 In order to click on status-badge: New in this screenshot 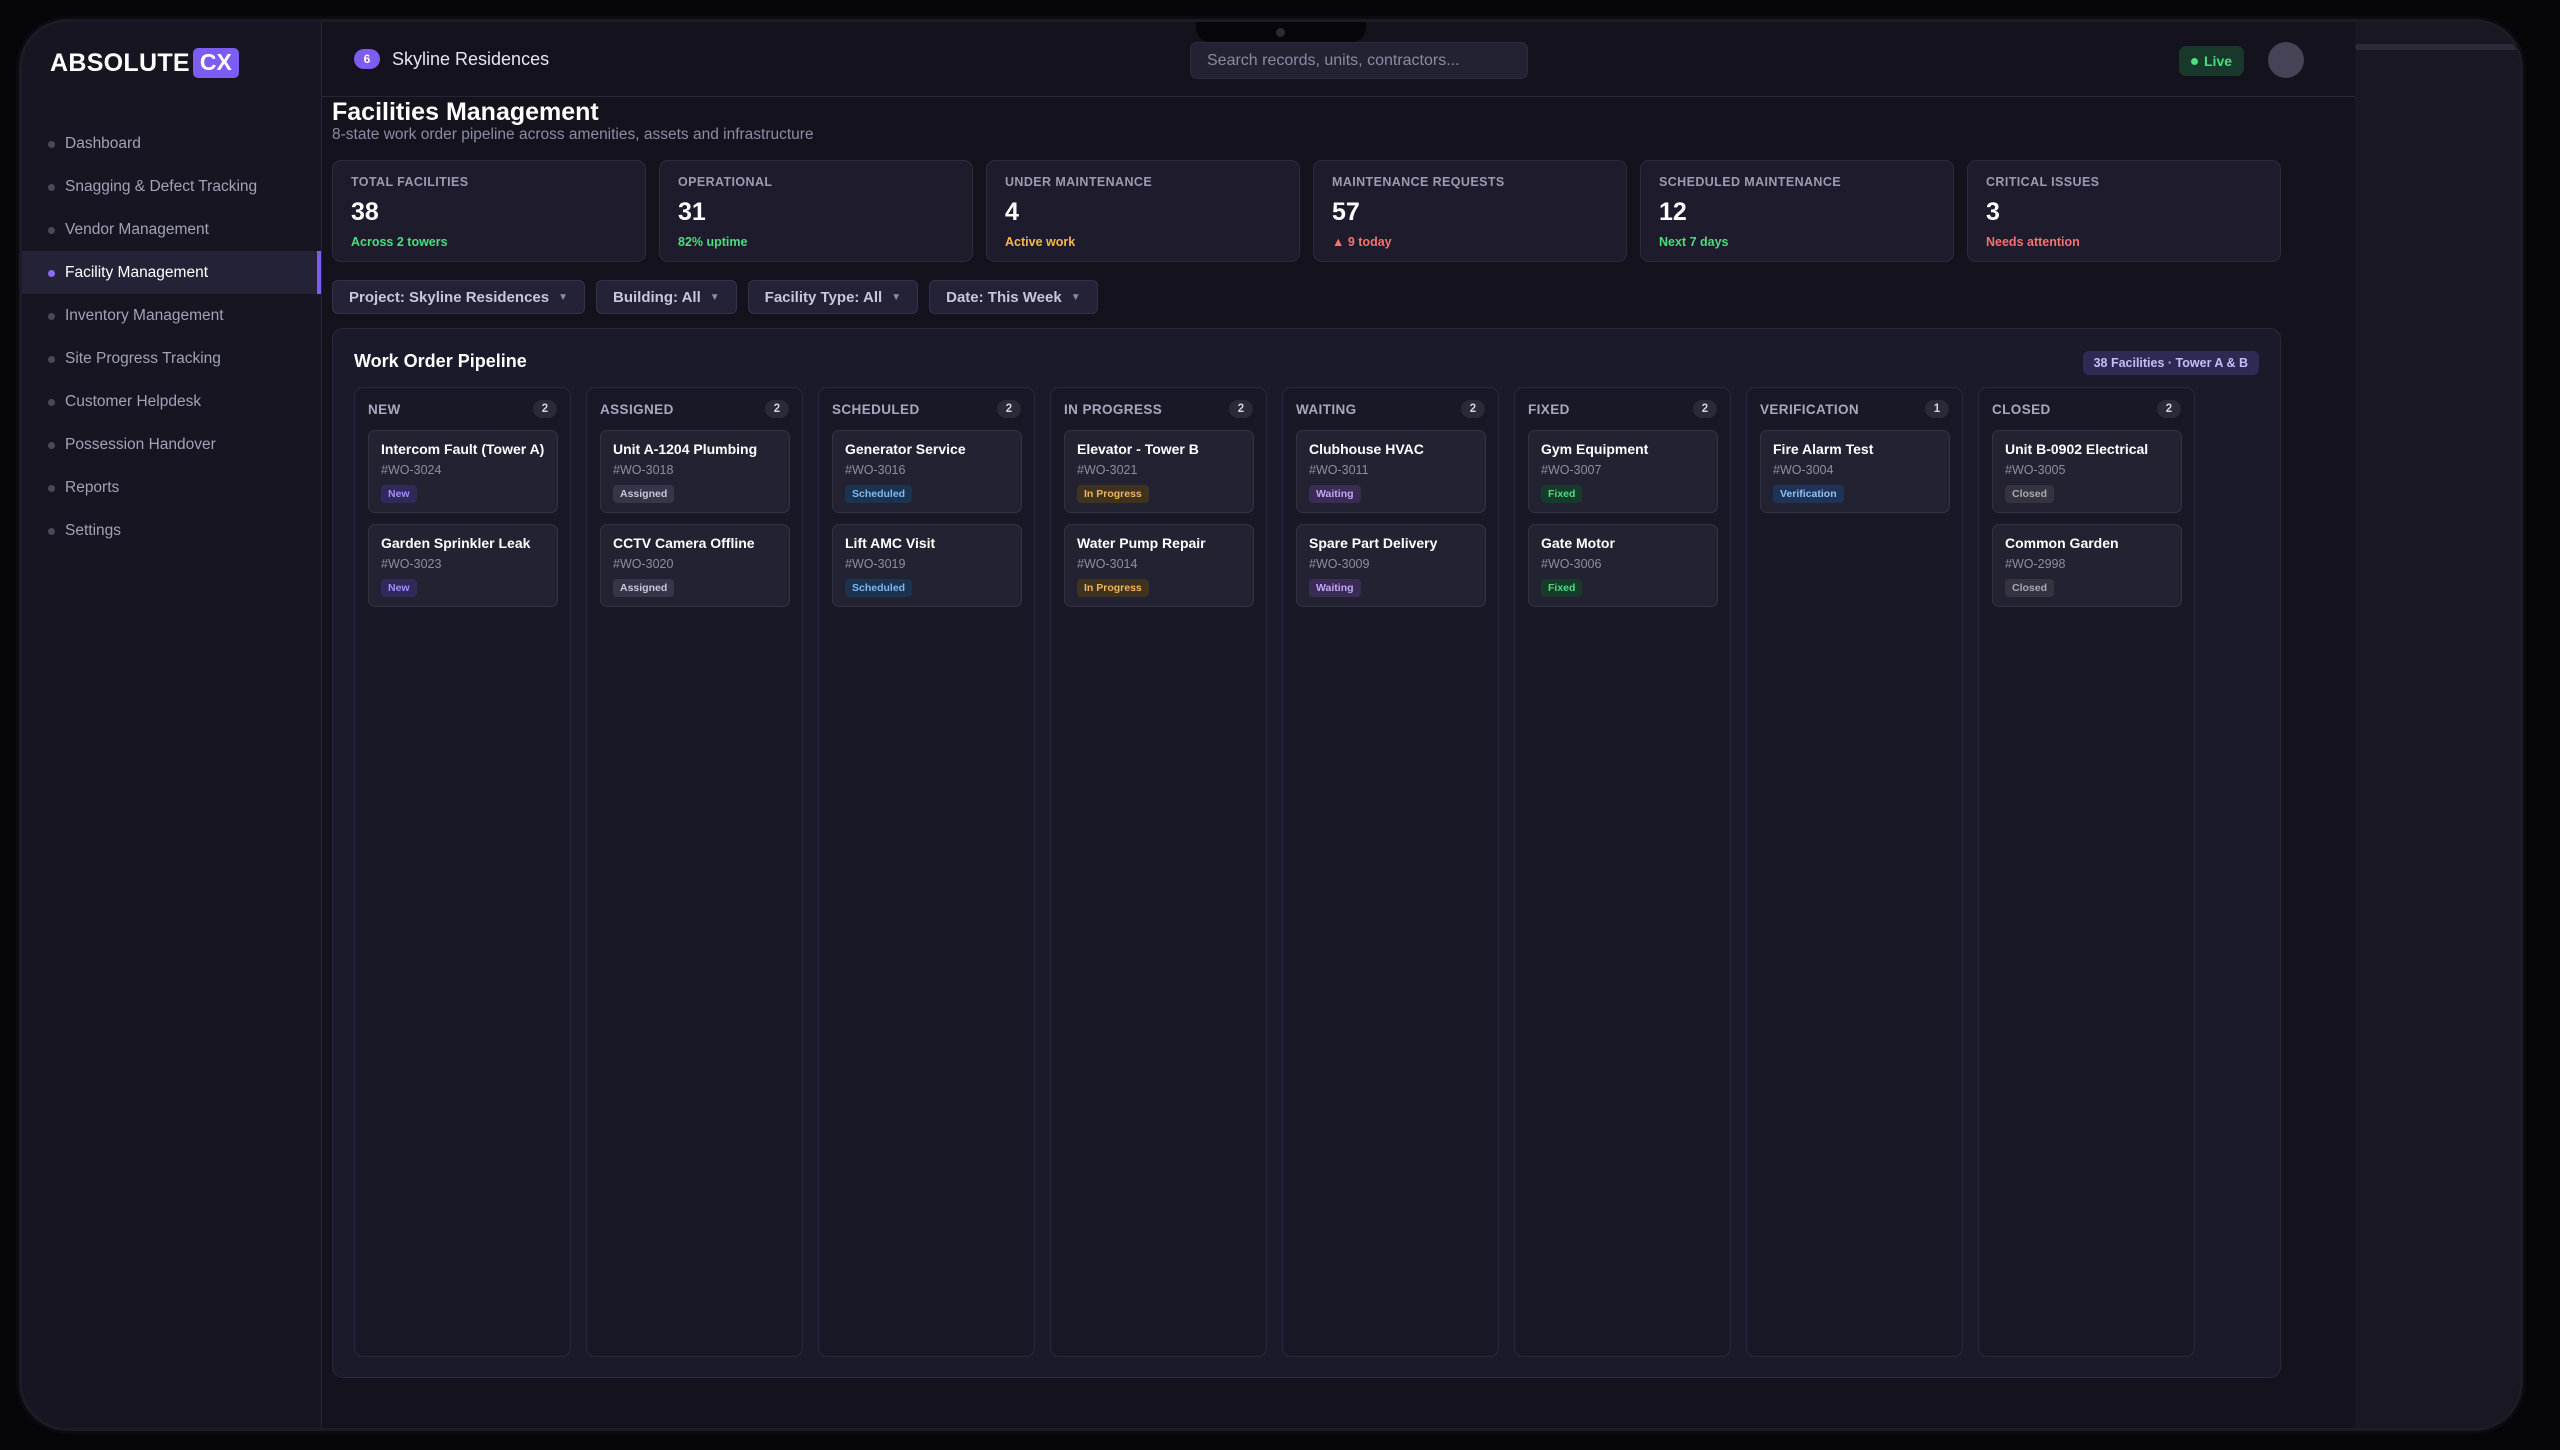, I will do `click(399, 494)`.